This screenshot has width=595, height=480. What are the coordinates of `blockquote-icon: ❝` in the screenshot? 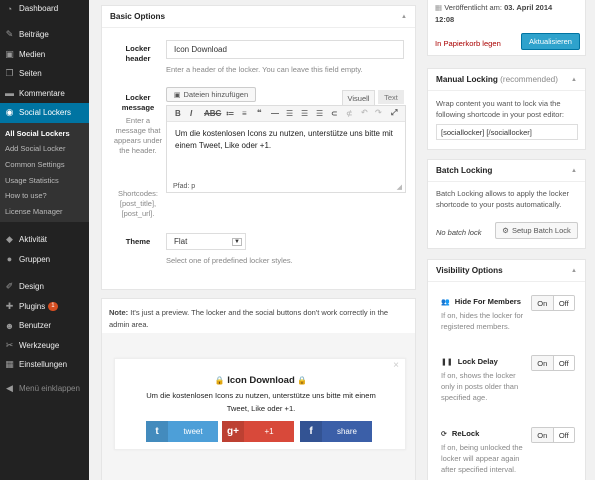 It's located at (259, 112).